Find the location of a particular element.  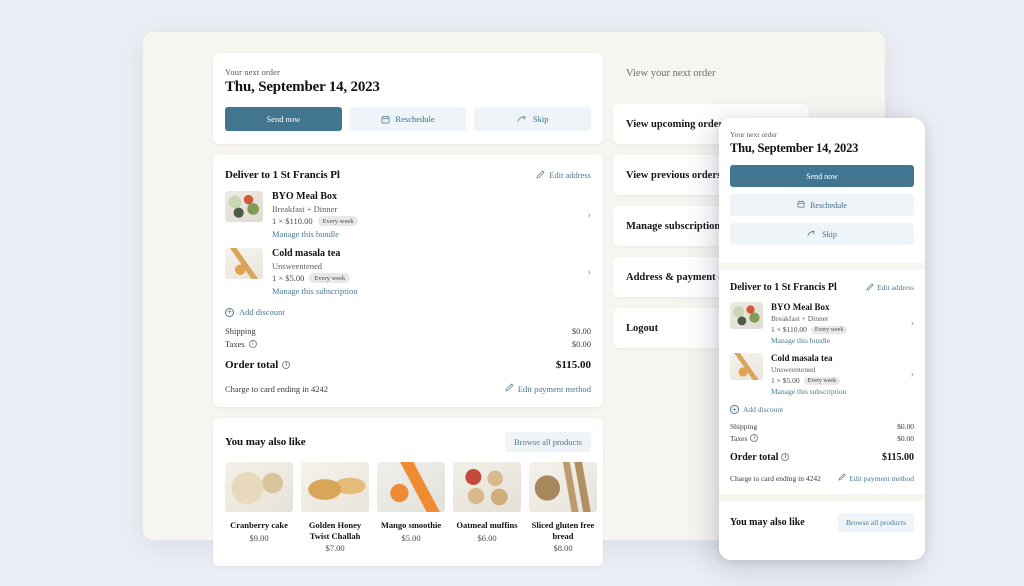

menu-item-view-next-order: View your next order is located at coordinates (711, 73).